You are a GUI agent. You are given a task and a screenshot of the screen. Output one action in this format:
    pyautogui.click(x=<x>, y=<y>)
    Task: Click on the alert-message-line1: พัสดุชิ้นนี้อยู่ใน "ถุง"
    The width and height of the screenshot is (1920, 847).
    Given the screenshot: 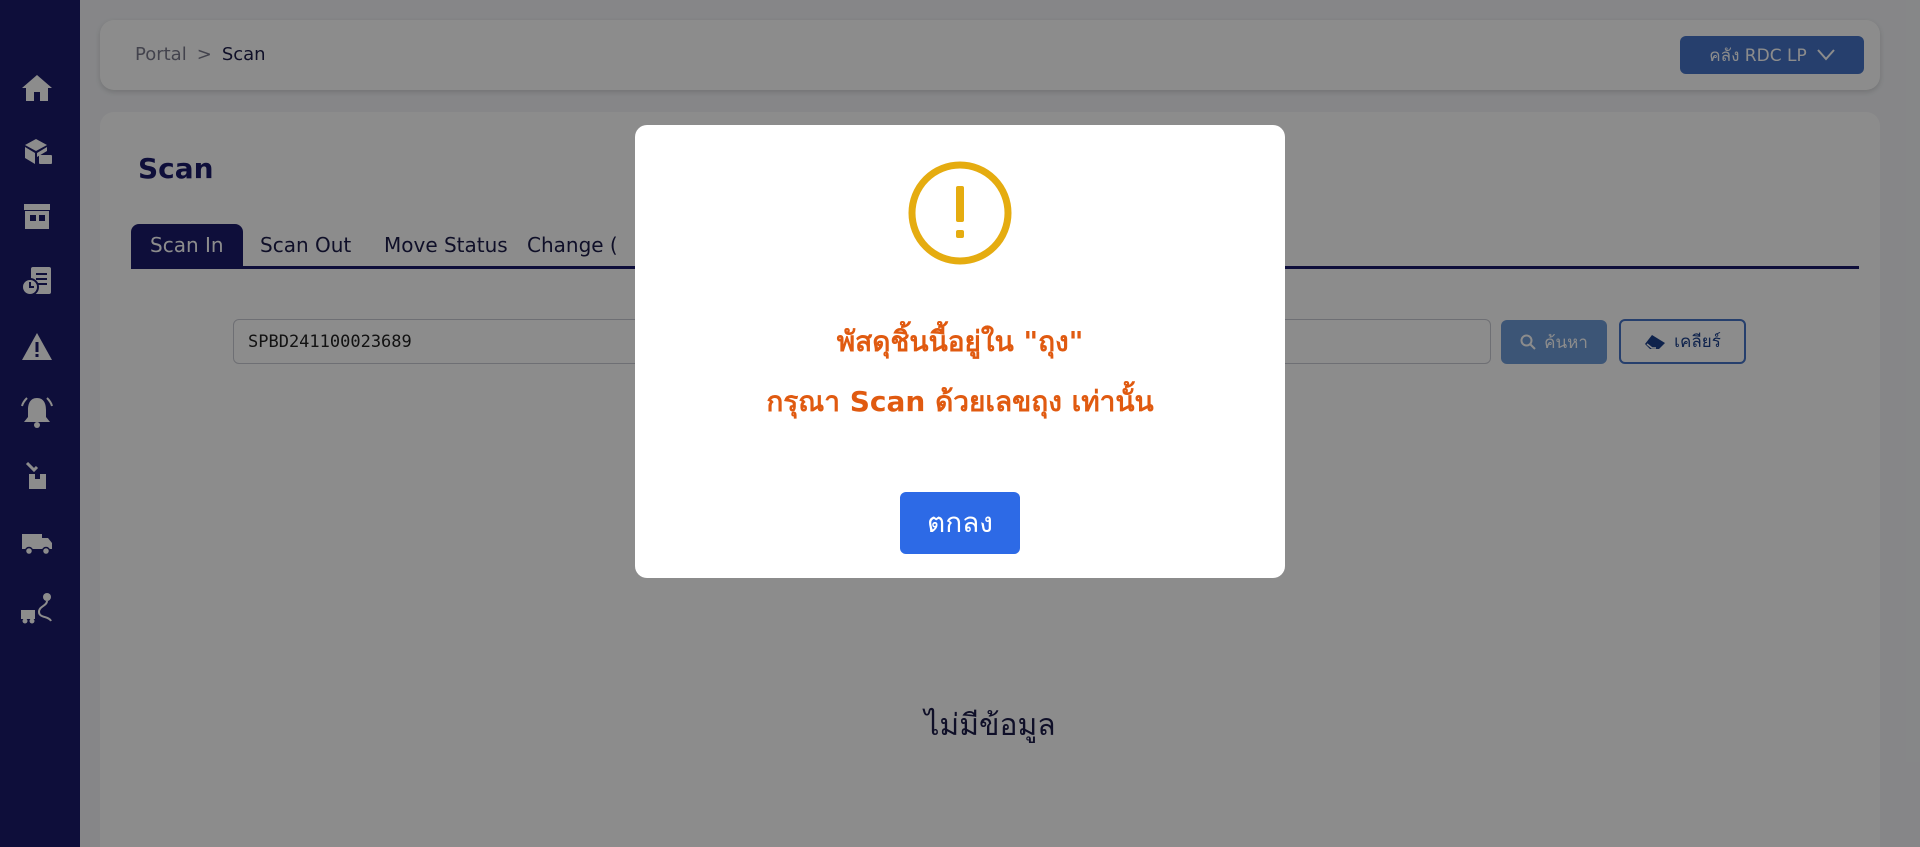 What is the action you would take?
    pyautogui.click(x=960, y=341)
    